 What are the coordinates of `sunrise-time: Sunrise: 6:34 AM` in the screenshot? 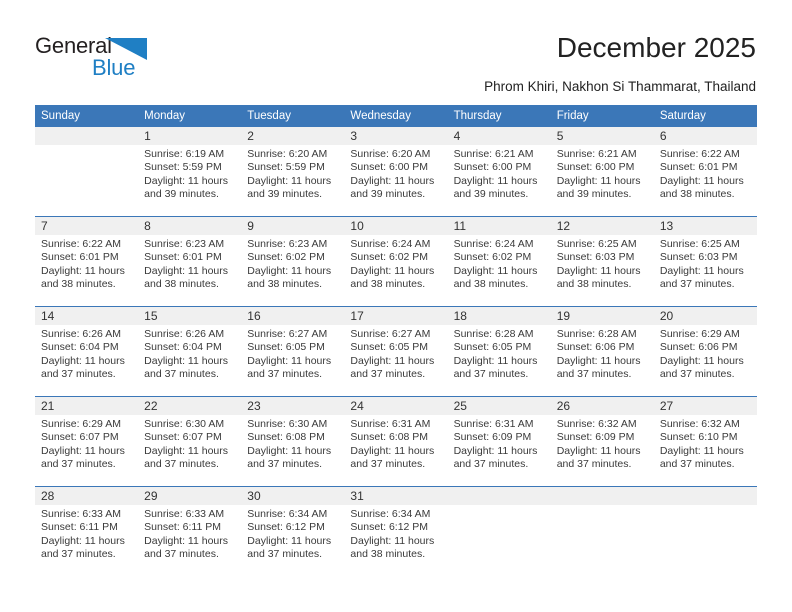 It's located at (390, 514).